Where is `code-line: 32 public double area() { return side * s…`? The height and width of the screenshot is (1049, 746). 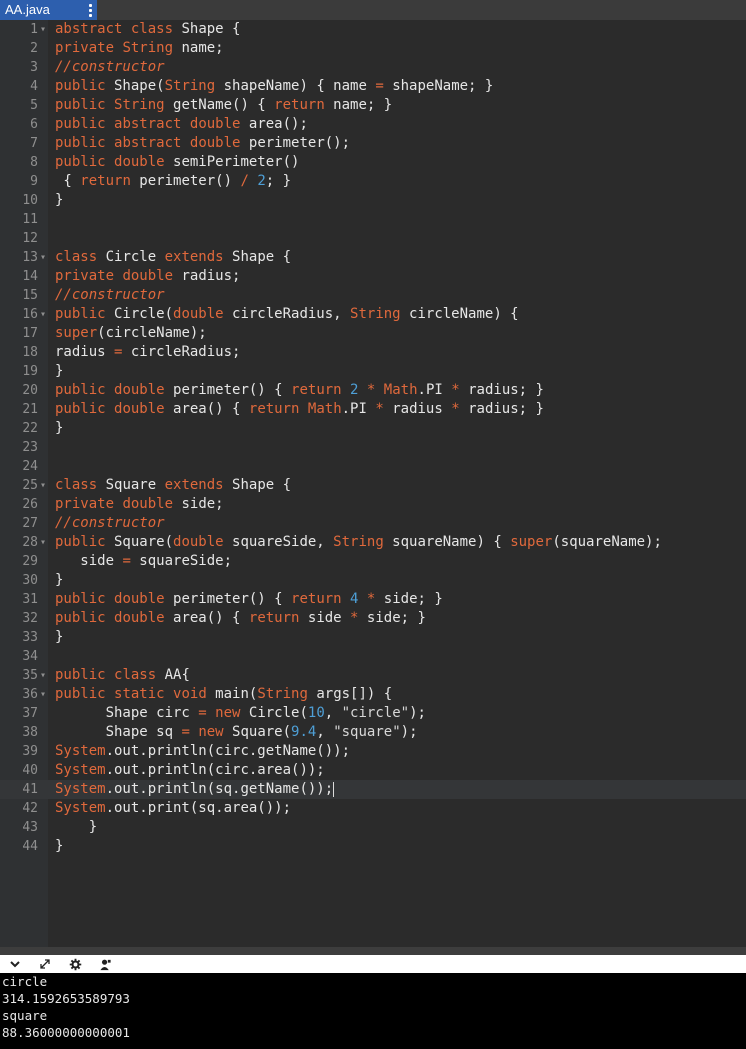
code-line: 32 public double area() { return side * s… is located at coordinates (373, 618).